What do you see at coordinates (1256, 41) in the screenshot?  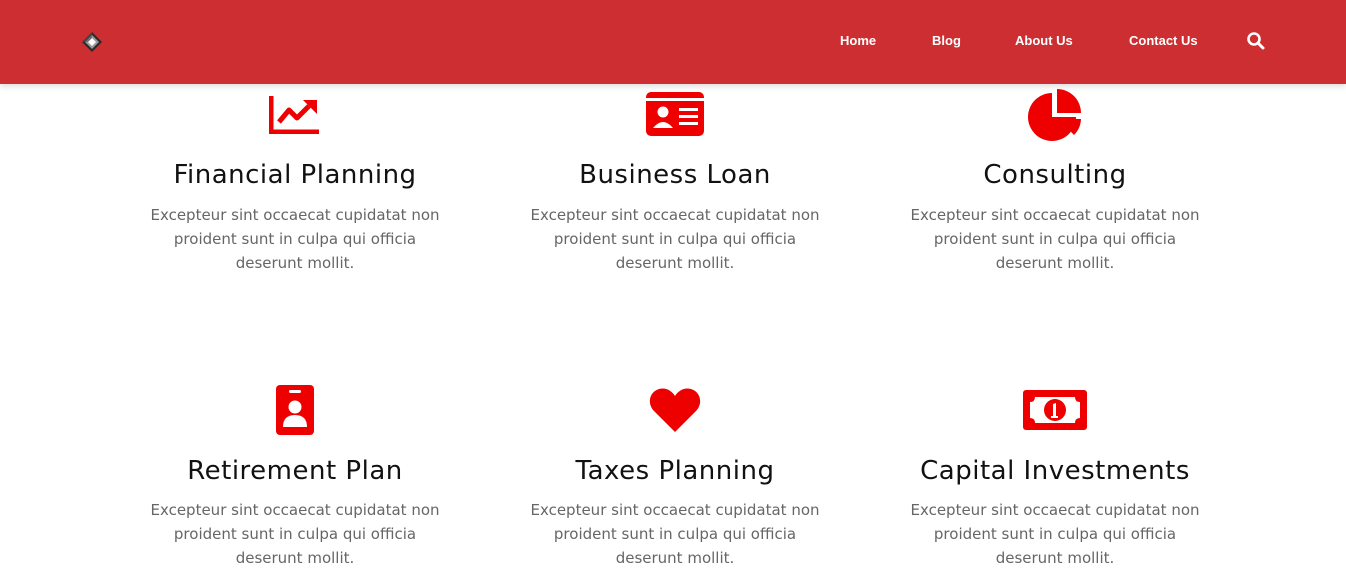 I see `search-icon` at bounding box center [1256, 41].